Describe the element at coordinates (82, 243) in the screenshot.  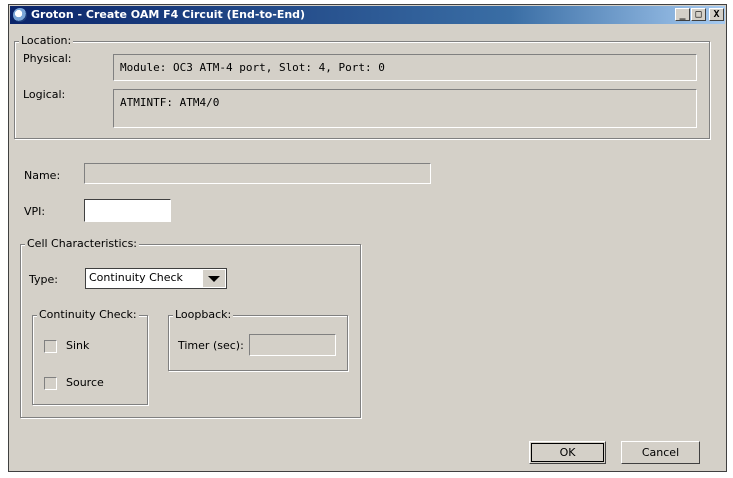
I see `cell-characteristics-legend: Cell Characteristics:` at that location.